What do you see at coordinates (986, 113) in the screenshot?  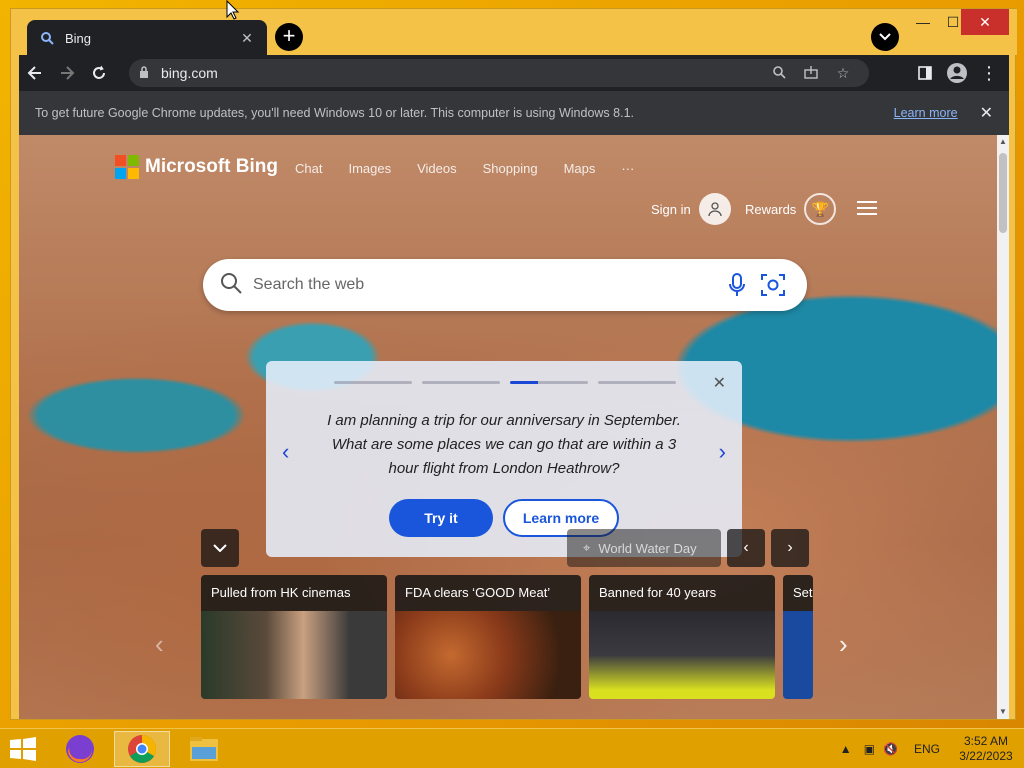 I see `infobar-close-icon: ✕` at bounding box center [986, 113].